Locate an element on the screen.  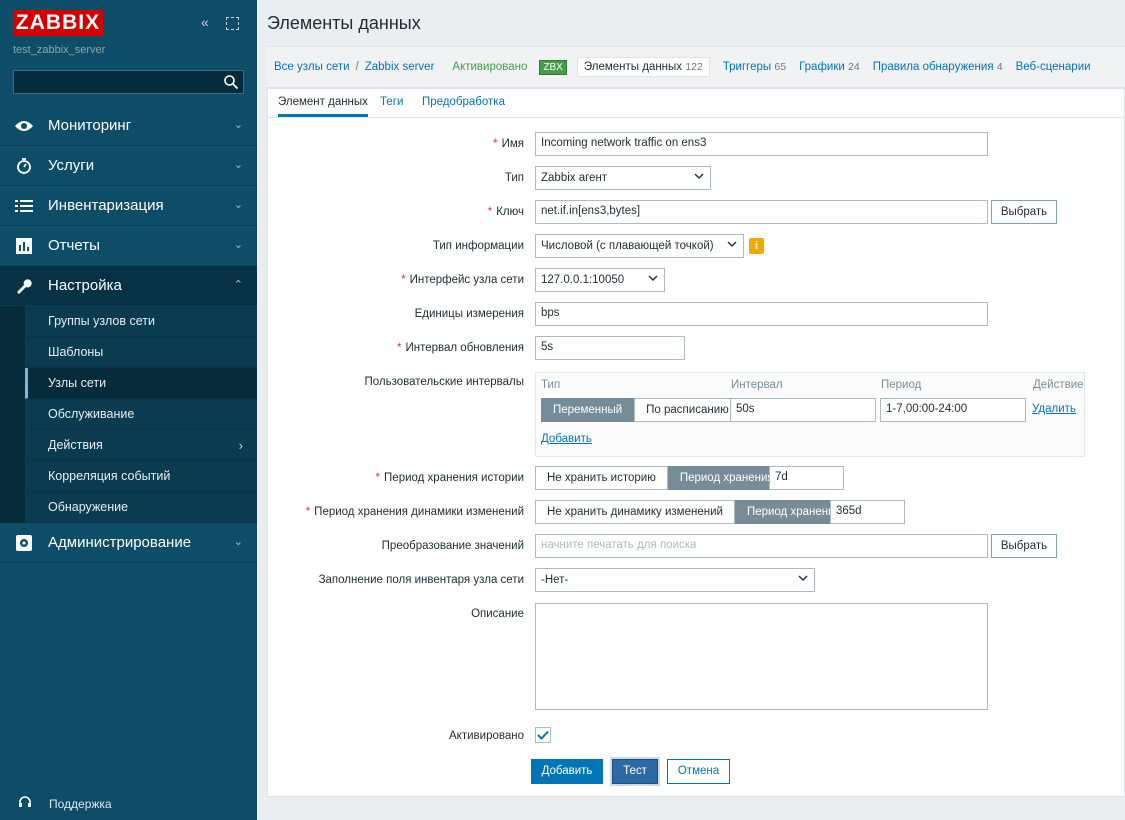
breadcrumb-host: Zabbix server is located at coordinates (400, 67).